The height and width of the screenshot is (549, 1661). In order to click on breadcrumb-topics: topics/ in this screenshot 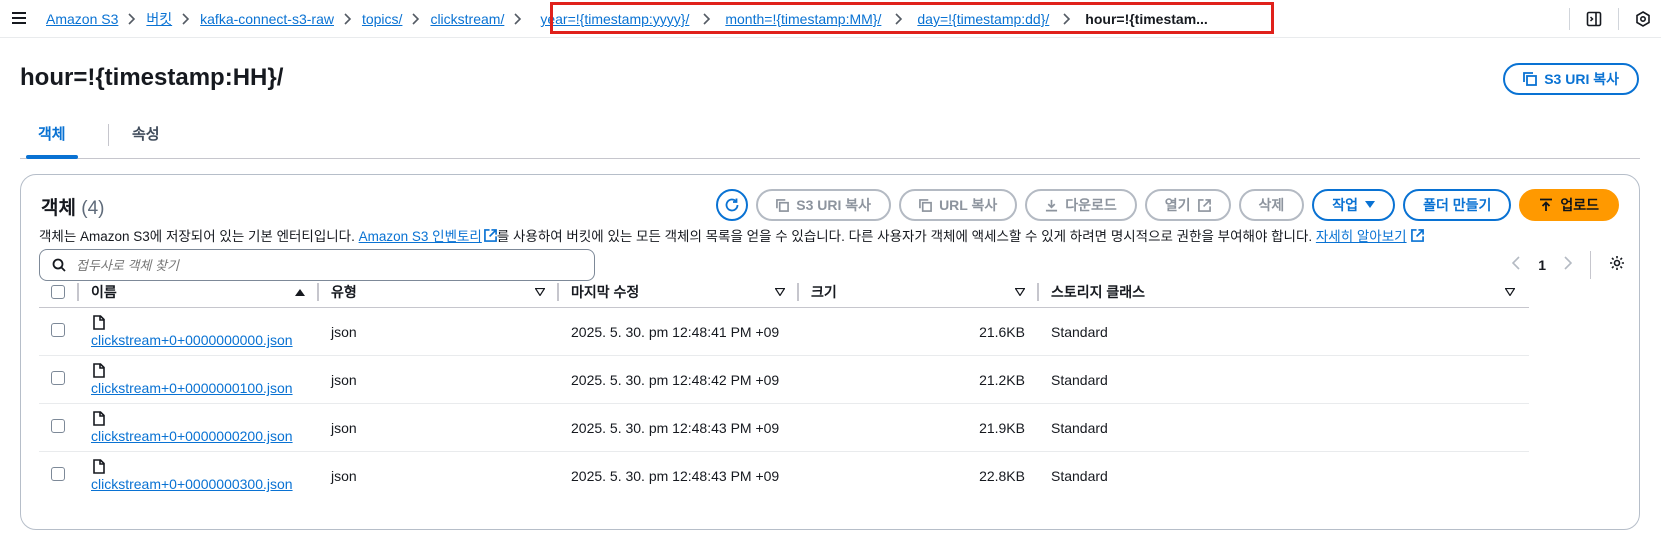, I will do `click(382, 19)`.